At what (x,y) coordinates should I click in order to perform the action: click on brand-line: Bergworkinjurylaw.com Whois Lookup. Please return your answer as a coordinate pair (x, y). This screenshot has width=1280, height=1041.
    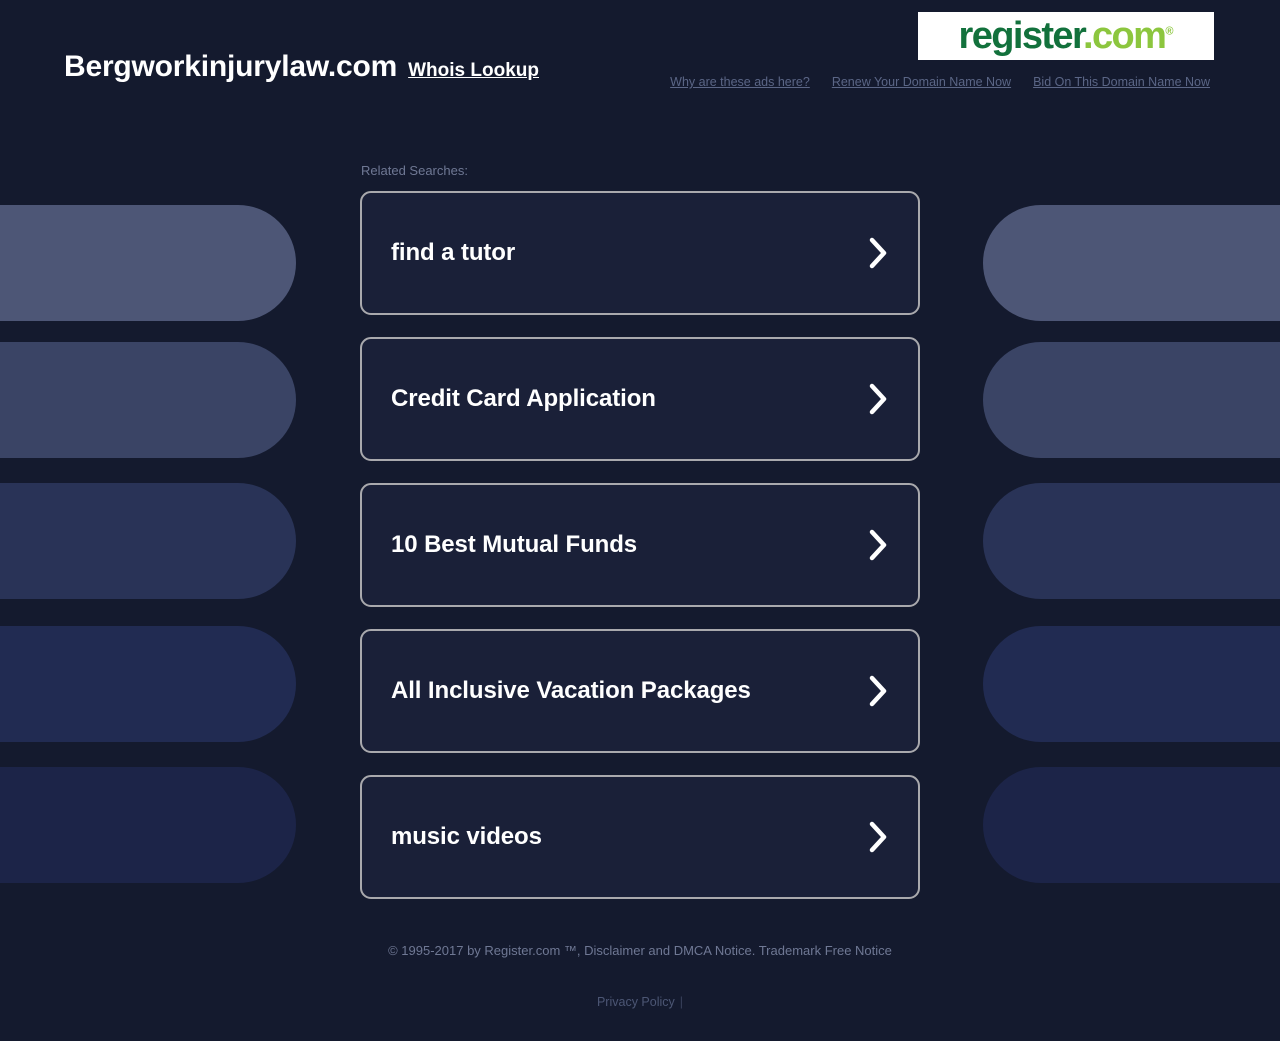
    Looking at the image, I should click on (301, 67).